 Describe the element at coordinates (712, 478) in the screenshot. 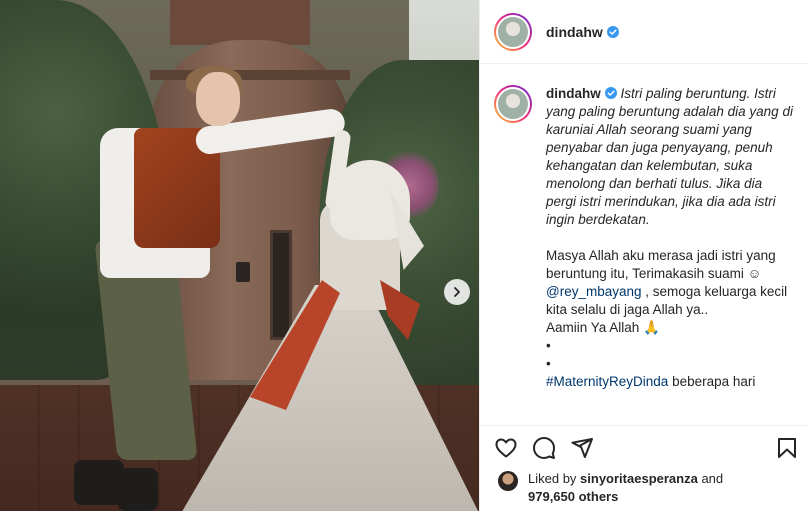

I see `liked-by-and: and` at that location.